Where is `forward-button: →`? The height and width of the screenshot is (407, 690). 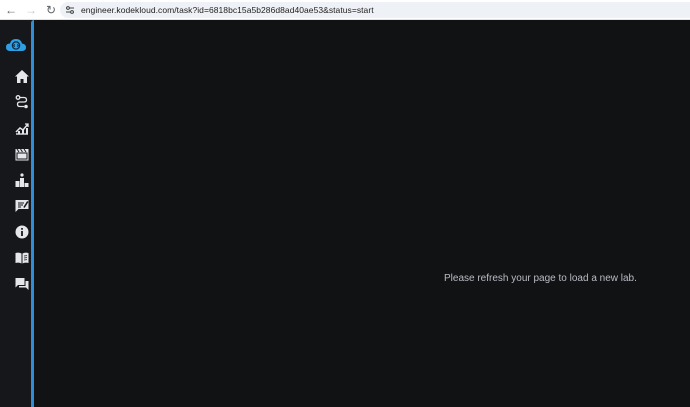
forward-button: → is located at coordinates (31, 10).